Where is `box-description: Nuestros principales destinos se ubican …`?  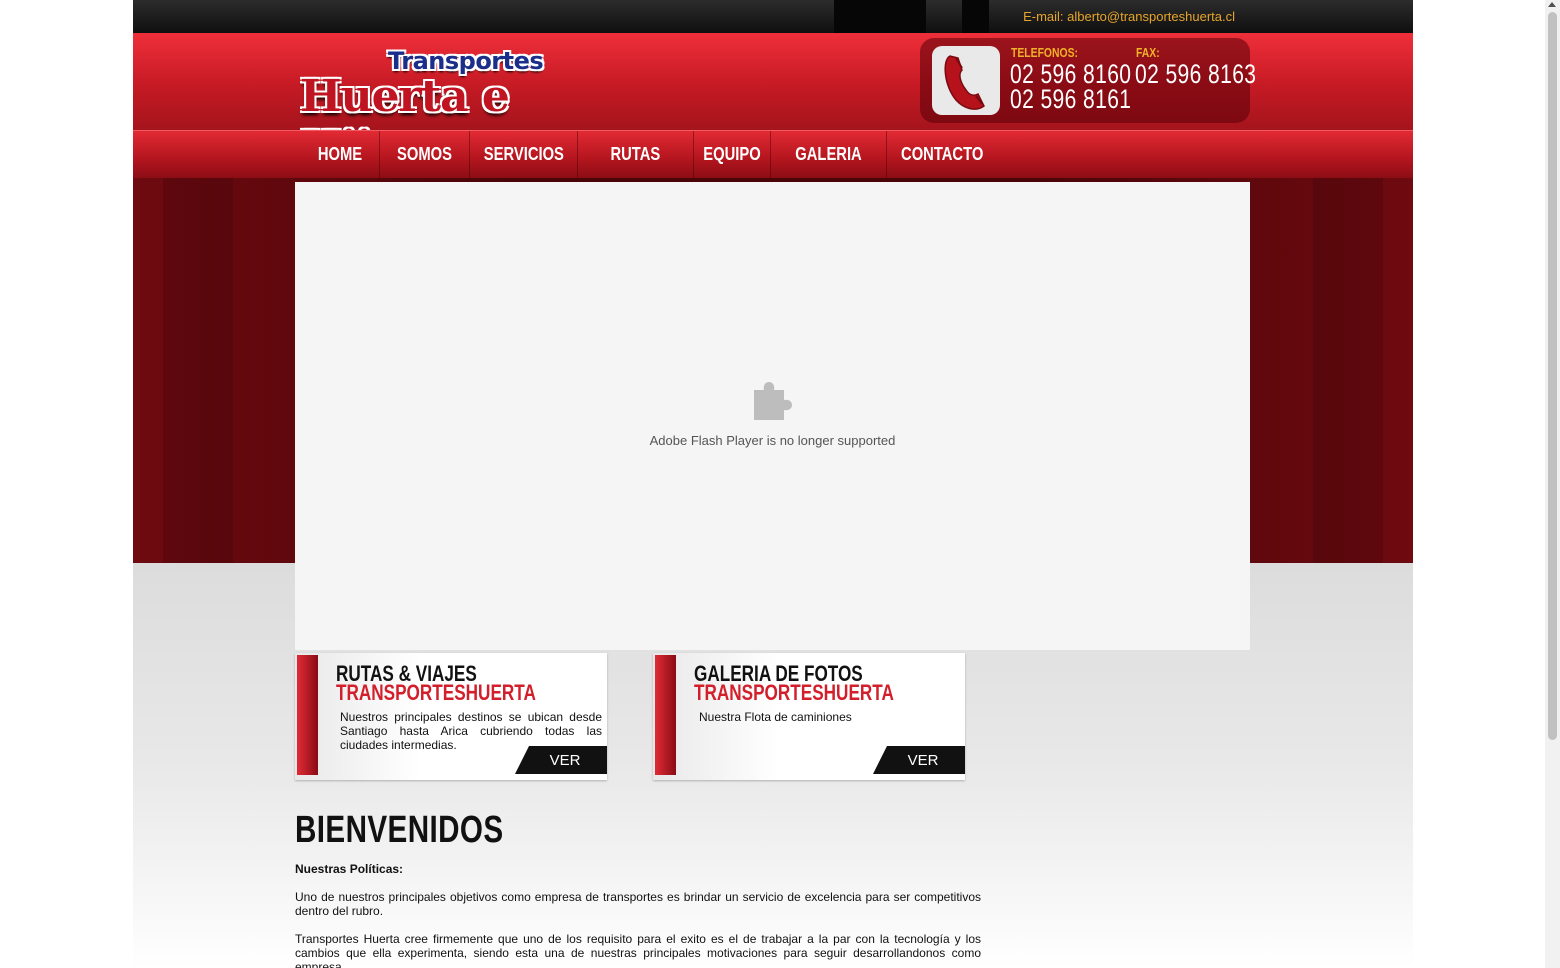 box-description: Nuestros principales destinos se ubican … is located at coordinates (471, 731).